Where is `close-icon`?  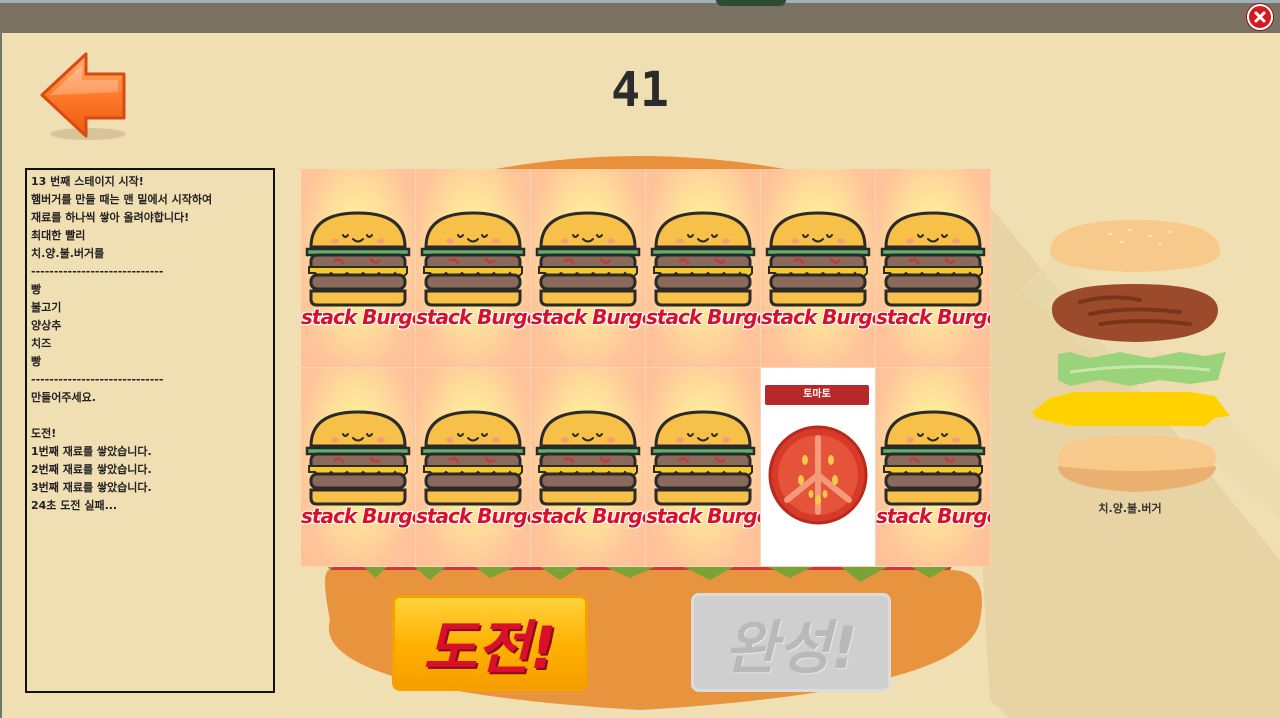
close-icon is located at coordinates (1260, 17).